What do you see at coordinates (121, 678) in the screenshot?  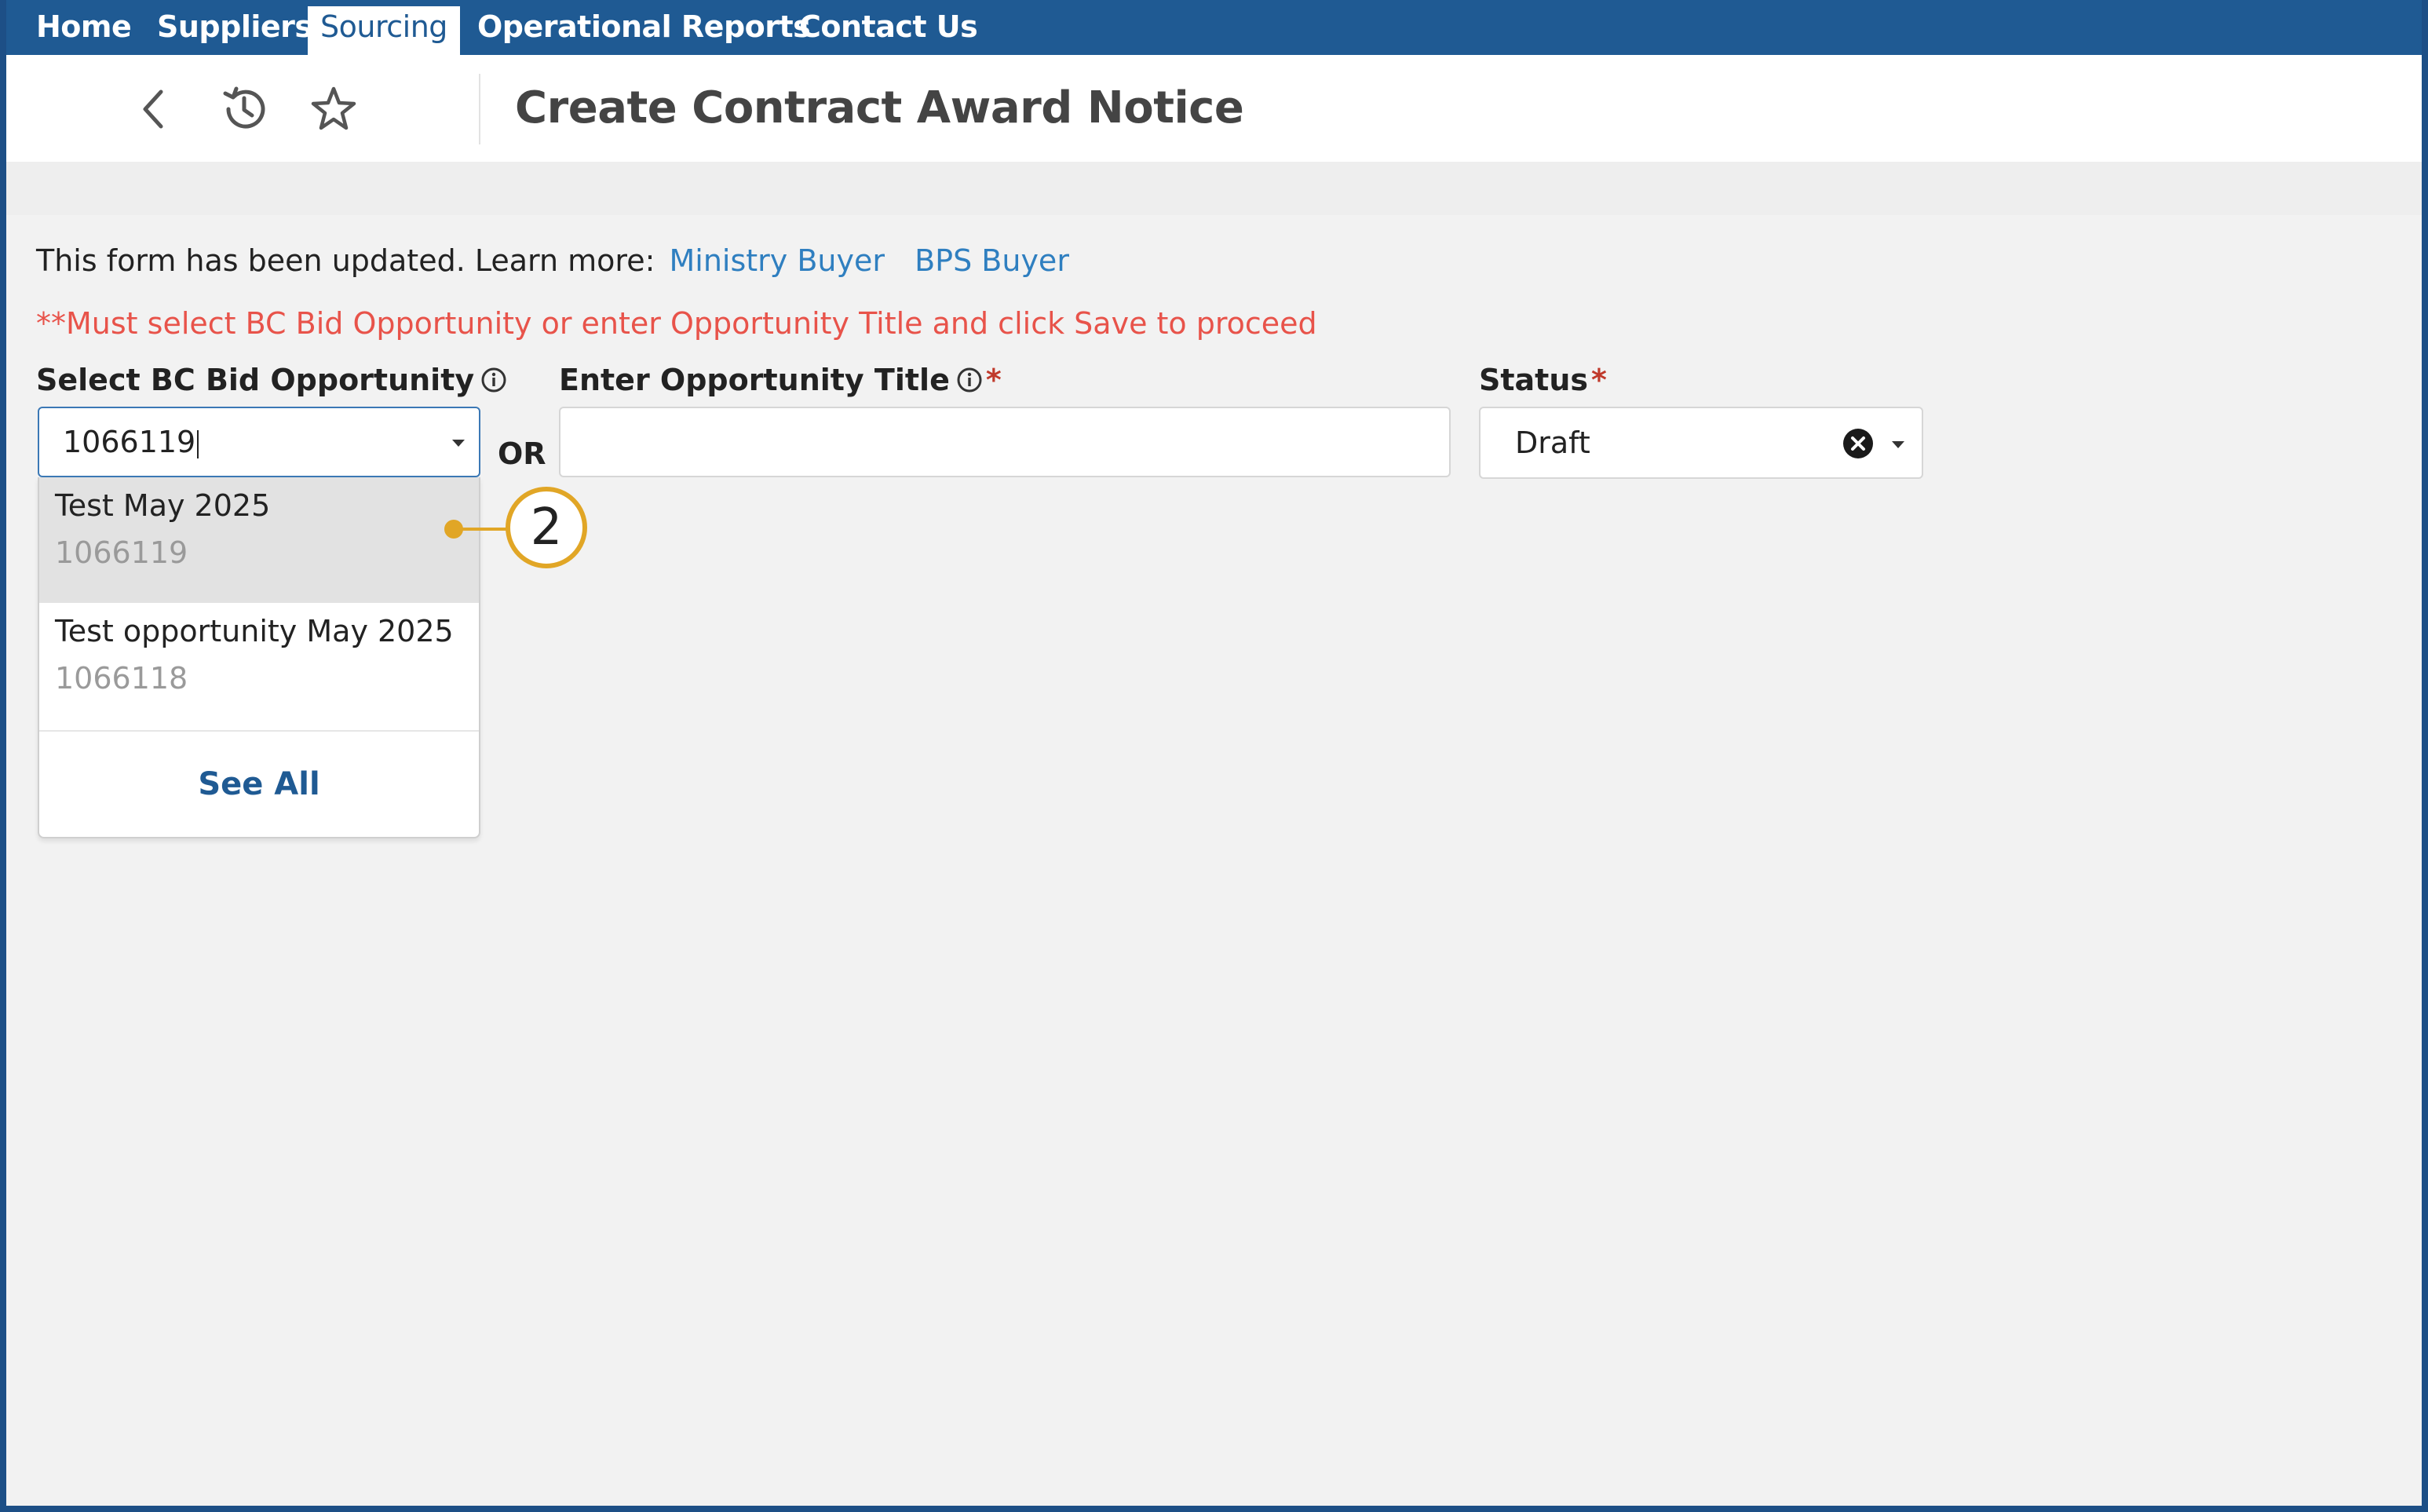 I see `option-number: 1066118` at bounding box center [121, 678].